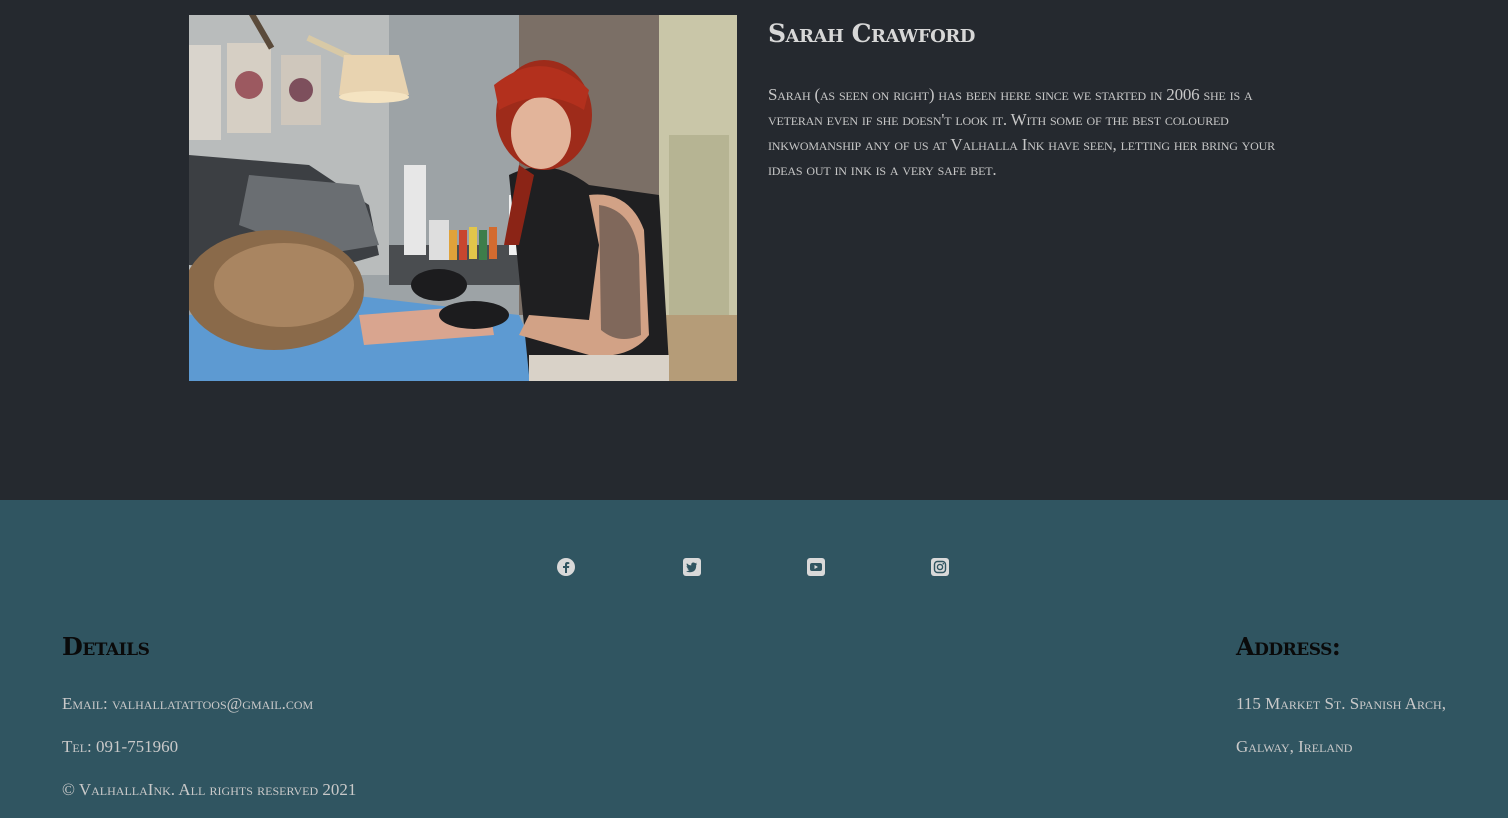 This screenshot has height=818, width=1508. What do you see at coordinates (1294, 746) in the screenshot?
I see `address-line-2: Galway, Ireland` at bounding box center [1294, 746].